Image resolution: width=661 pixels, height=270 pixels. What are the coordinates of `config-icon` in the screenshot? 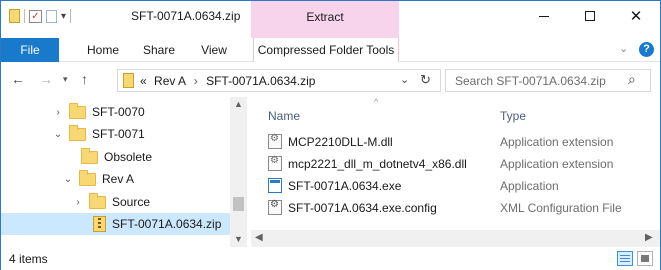 It's located at (275, 207).